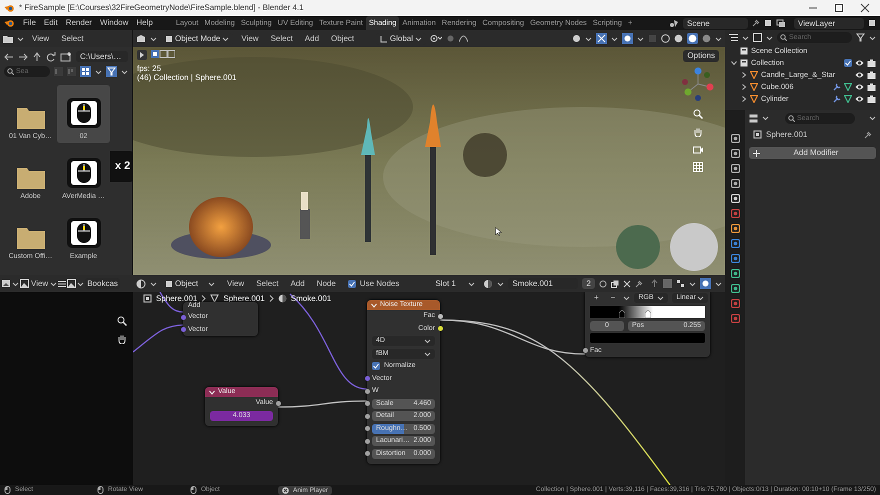 The image size is (880, 495). Describe the element at coordinates (601, 38) in the screenshot. I see `gizmo-icon` at that location.